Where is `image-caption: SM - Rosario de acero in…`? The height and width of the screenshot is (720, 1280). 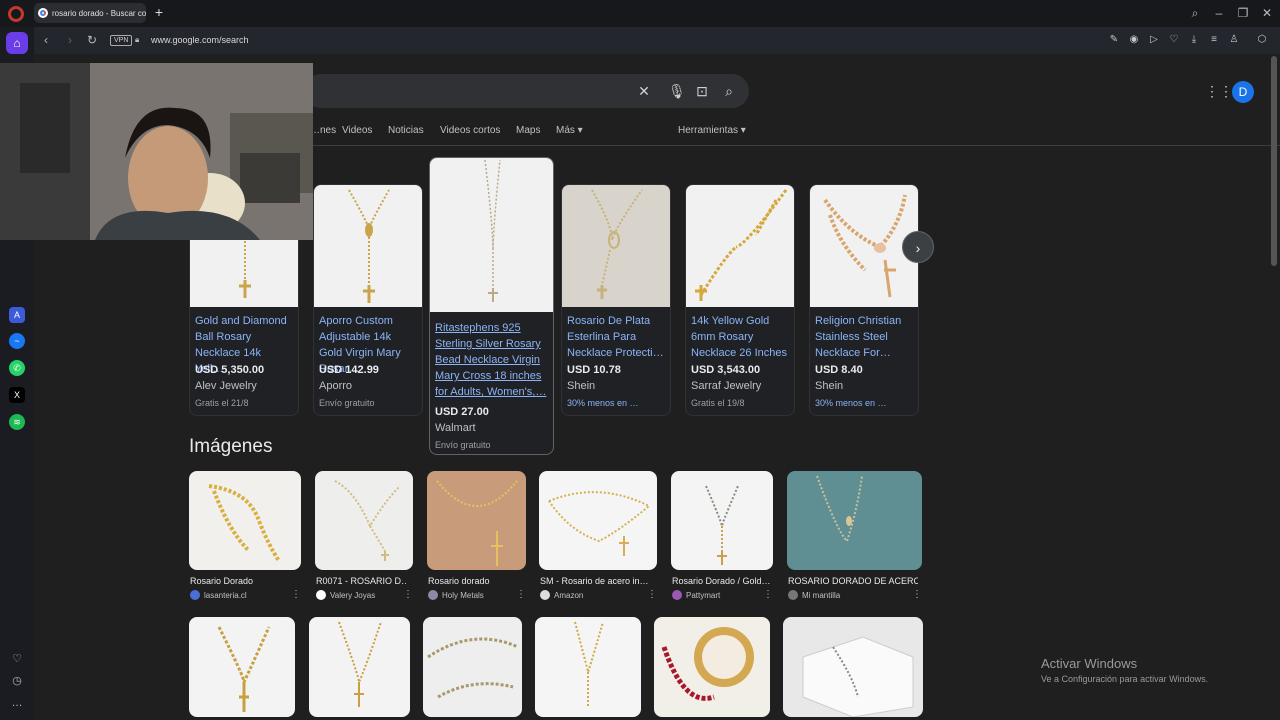
image-caption: SM - Rosario de acero in… is located at coordinates (595, 581).